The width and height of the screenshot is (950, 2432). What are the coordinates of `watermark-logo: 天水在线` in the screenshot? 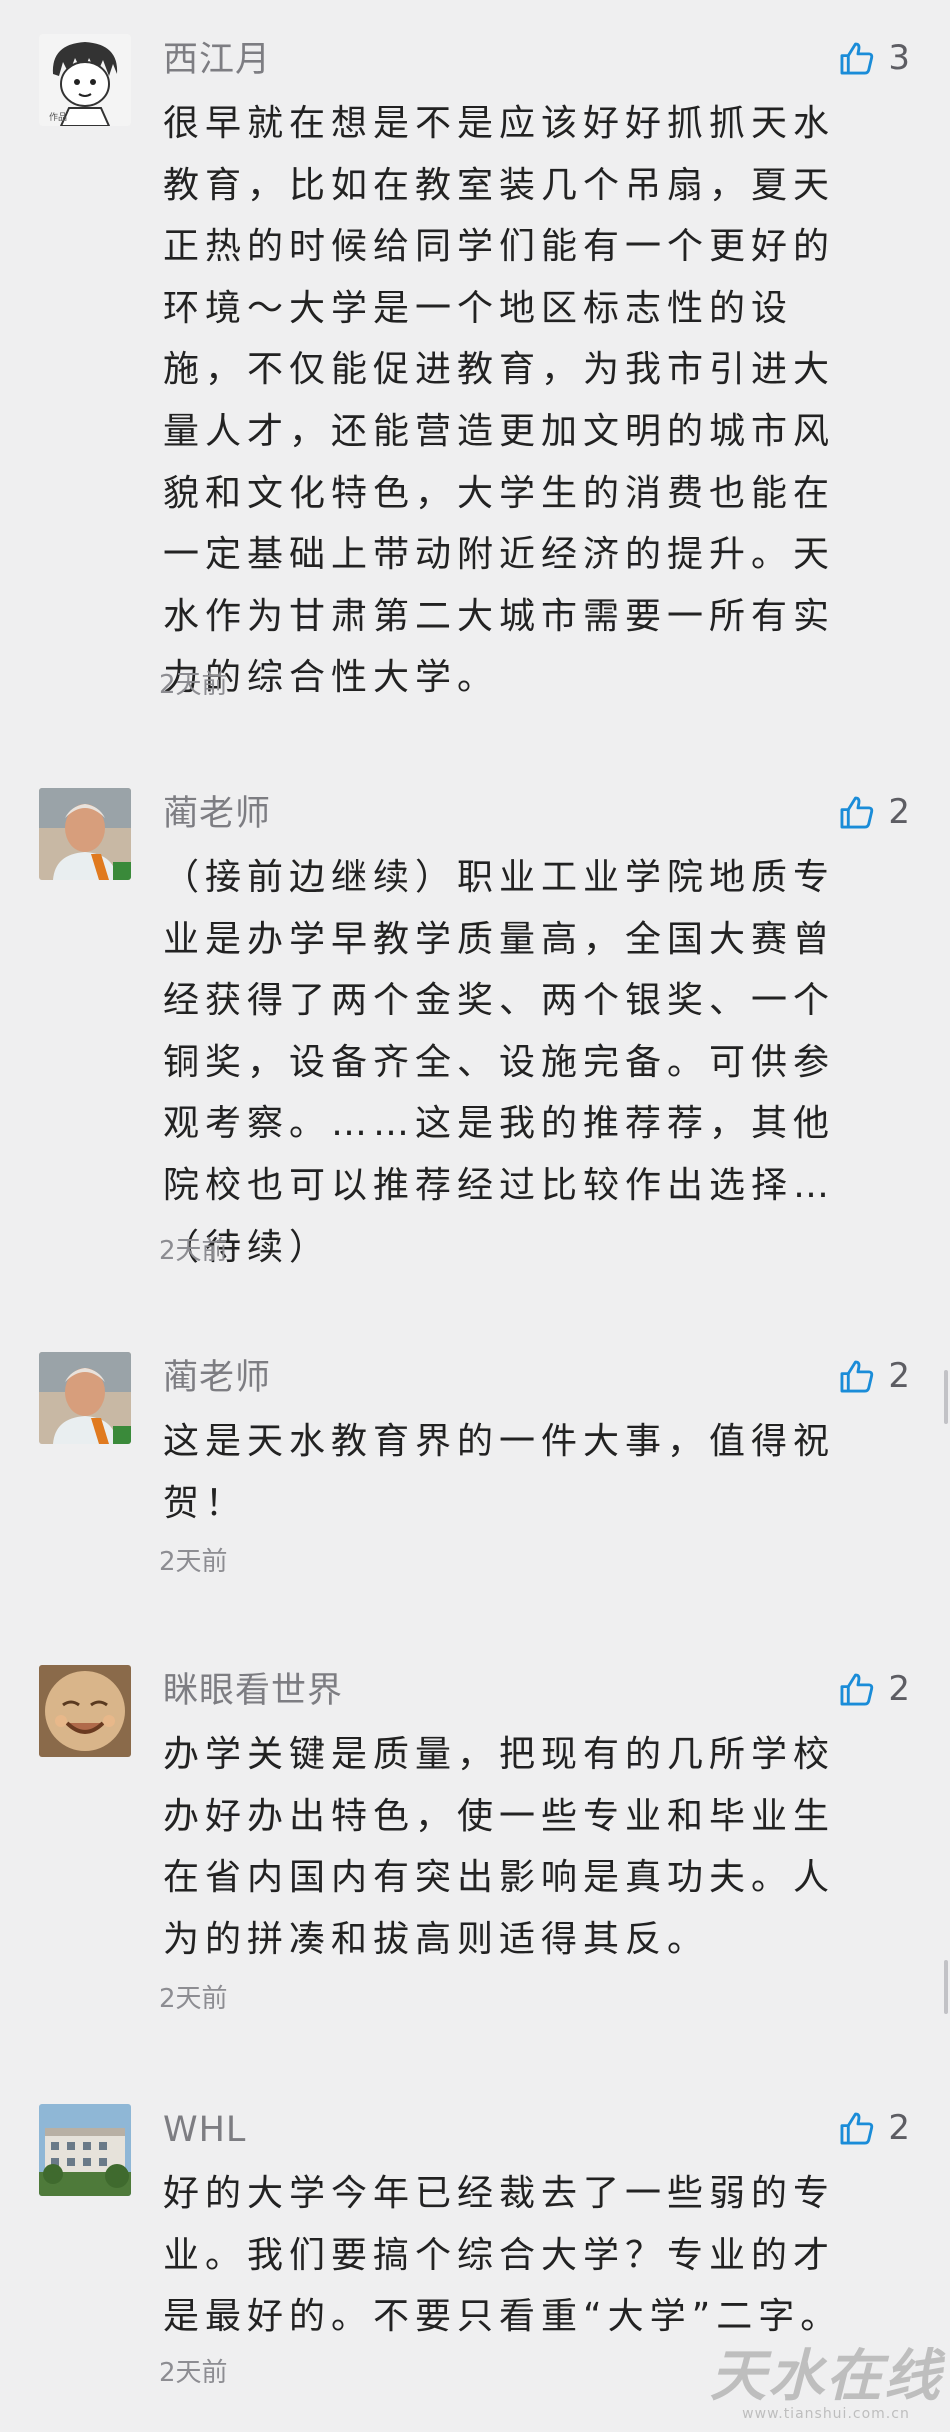 It's located at (826, 2376).